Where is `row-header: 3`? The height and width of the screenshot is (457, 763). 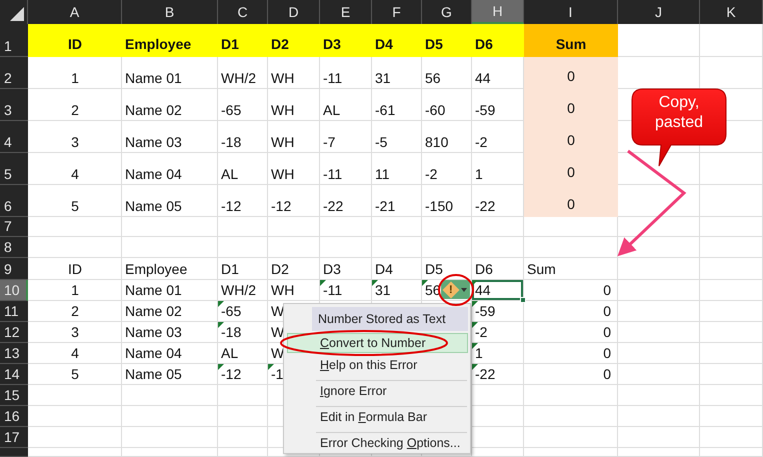 row-header: 3 is located at coordinates (14, 105).